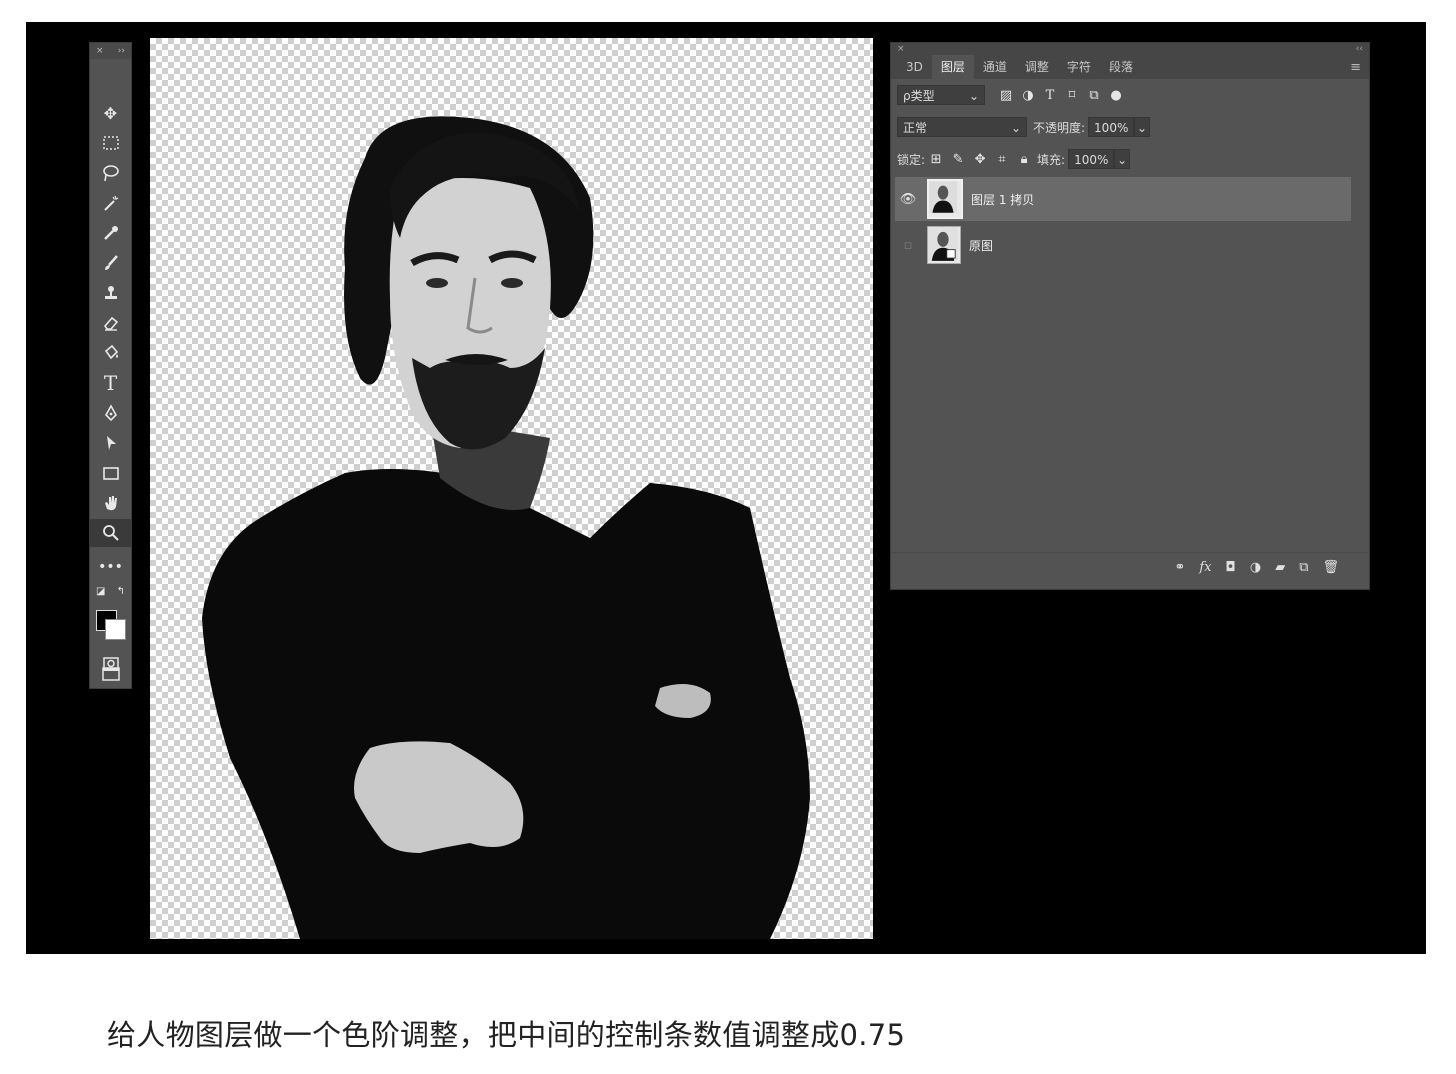 The width and height of the screenshot is (1456, 1074). What do you see at coordinates (962, 127) in the screenshot?
I see `blend-mode-select: 正常 ⌄` at bounding box center [962, 127].